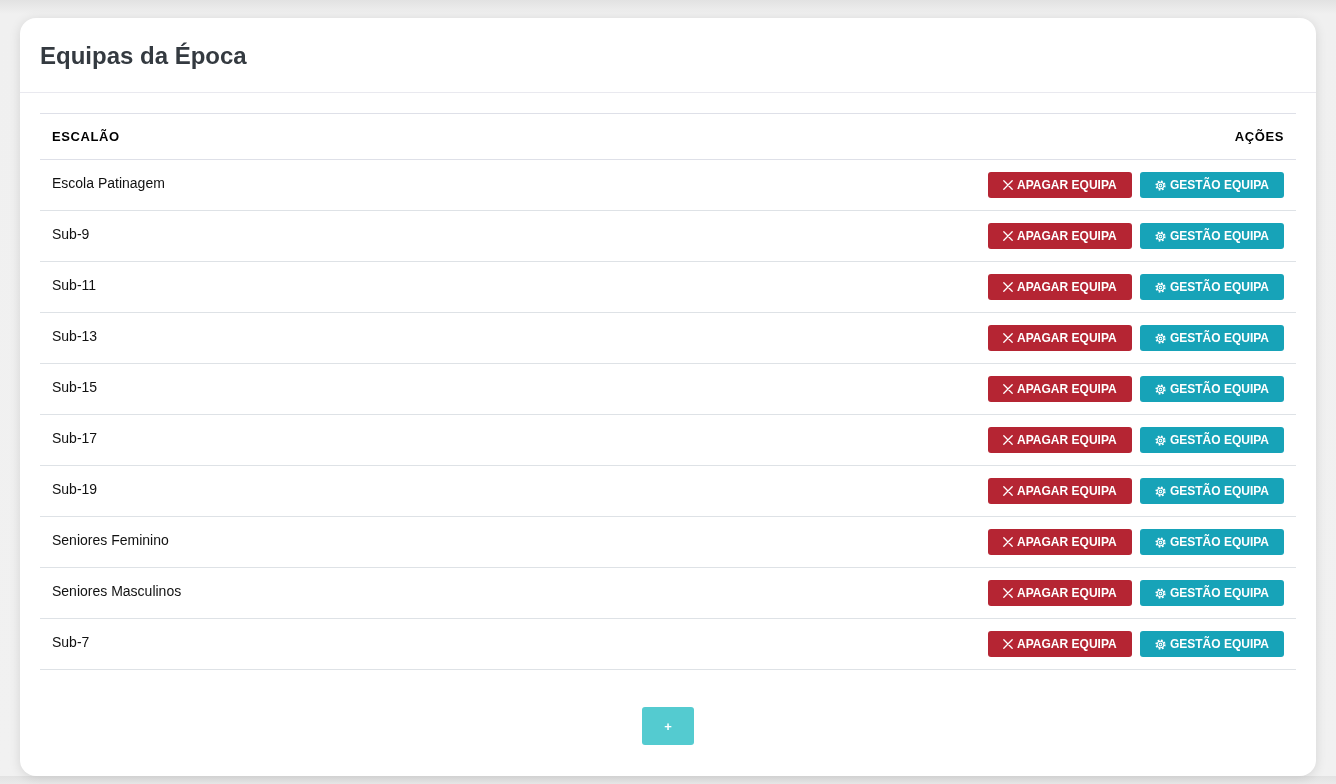  Describe the element at coordinates (75, 387) in the screenshot. I see `team-name: Sub-15` at that location.